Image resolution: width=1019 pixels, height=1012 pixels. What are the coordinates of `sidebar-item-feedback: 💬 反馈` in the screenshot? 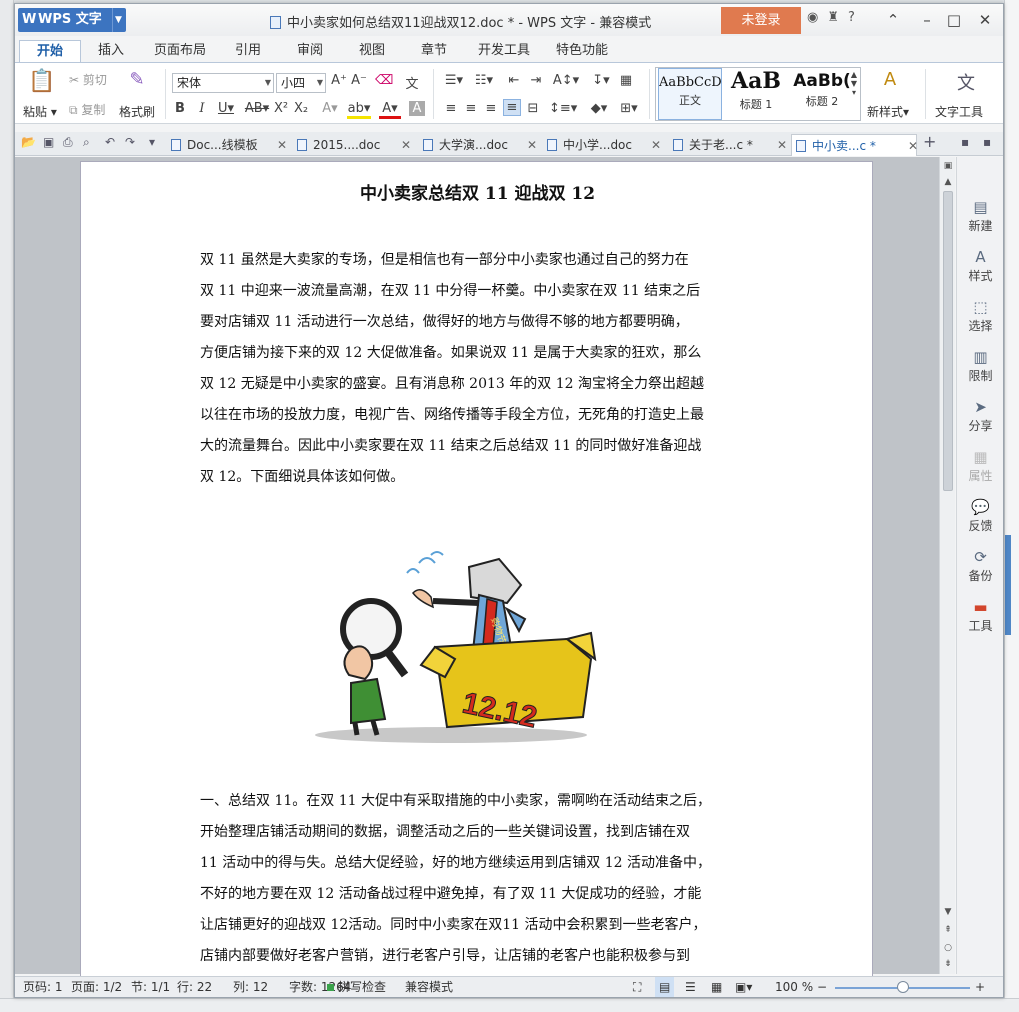 It's located at (980, 515).